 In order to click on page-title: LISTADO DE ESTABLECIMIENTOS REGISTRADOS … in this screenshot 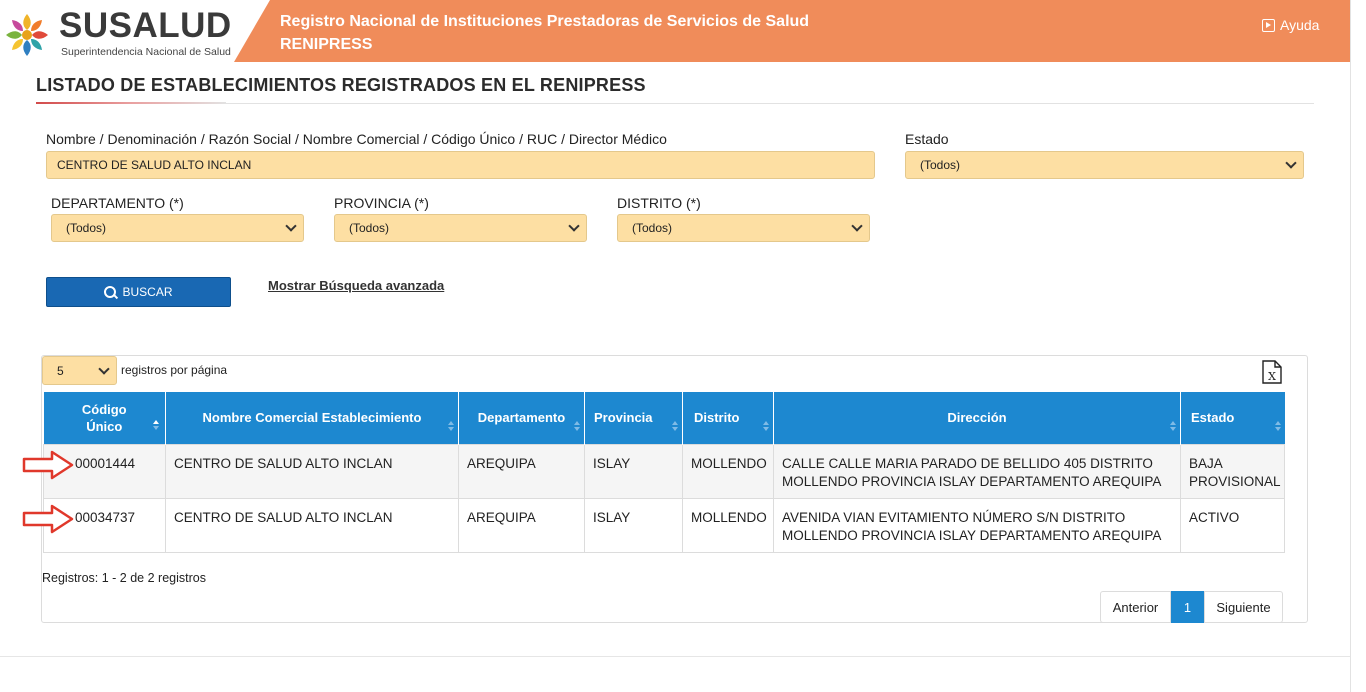, I will do `click(341, 85)`.